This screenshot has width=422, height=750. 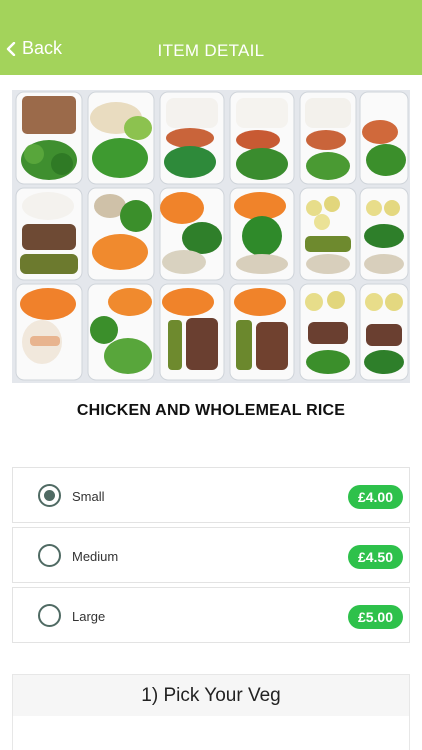 What do you see at coordinates (89, 616) in the screenshot?
I see `size-label: Large` at bounding box center [89, 616].